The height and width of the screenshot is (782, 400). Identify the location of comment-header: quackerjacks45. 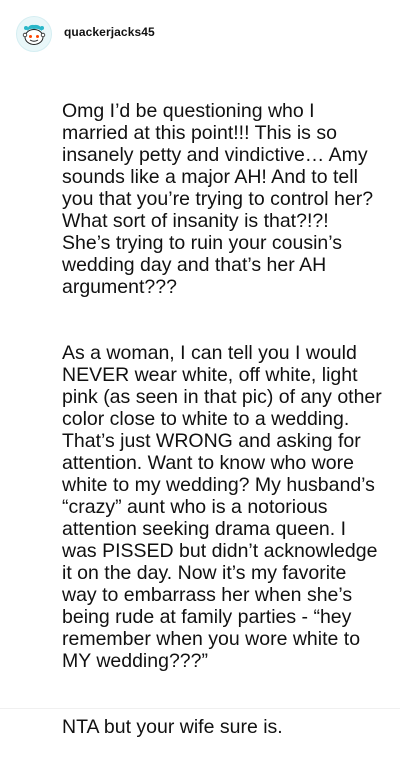
(85, 34).